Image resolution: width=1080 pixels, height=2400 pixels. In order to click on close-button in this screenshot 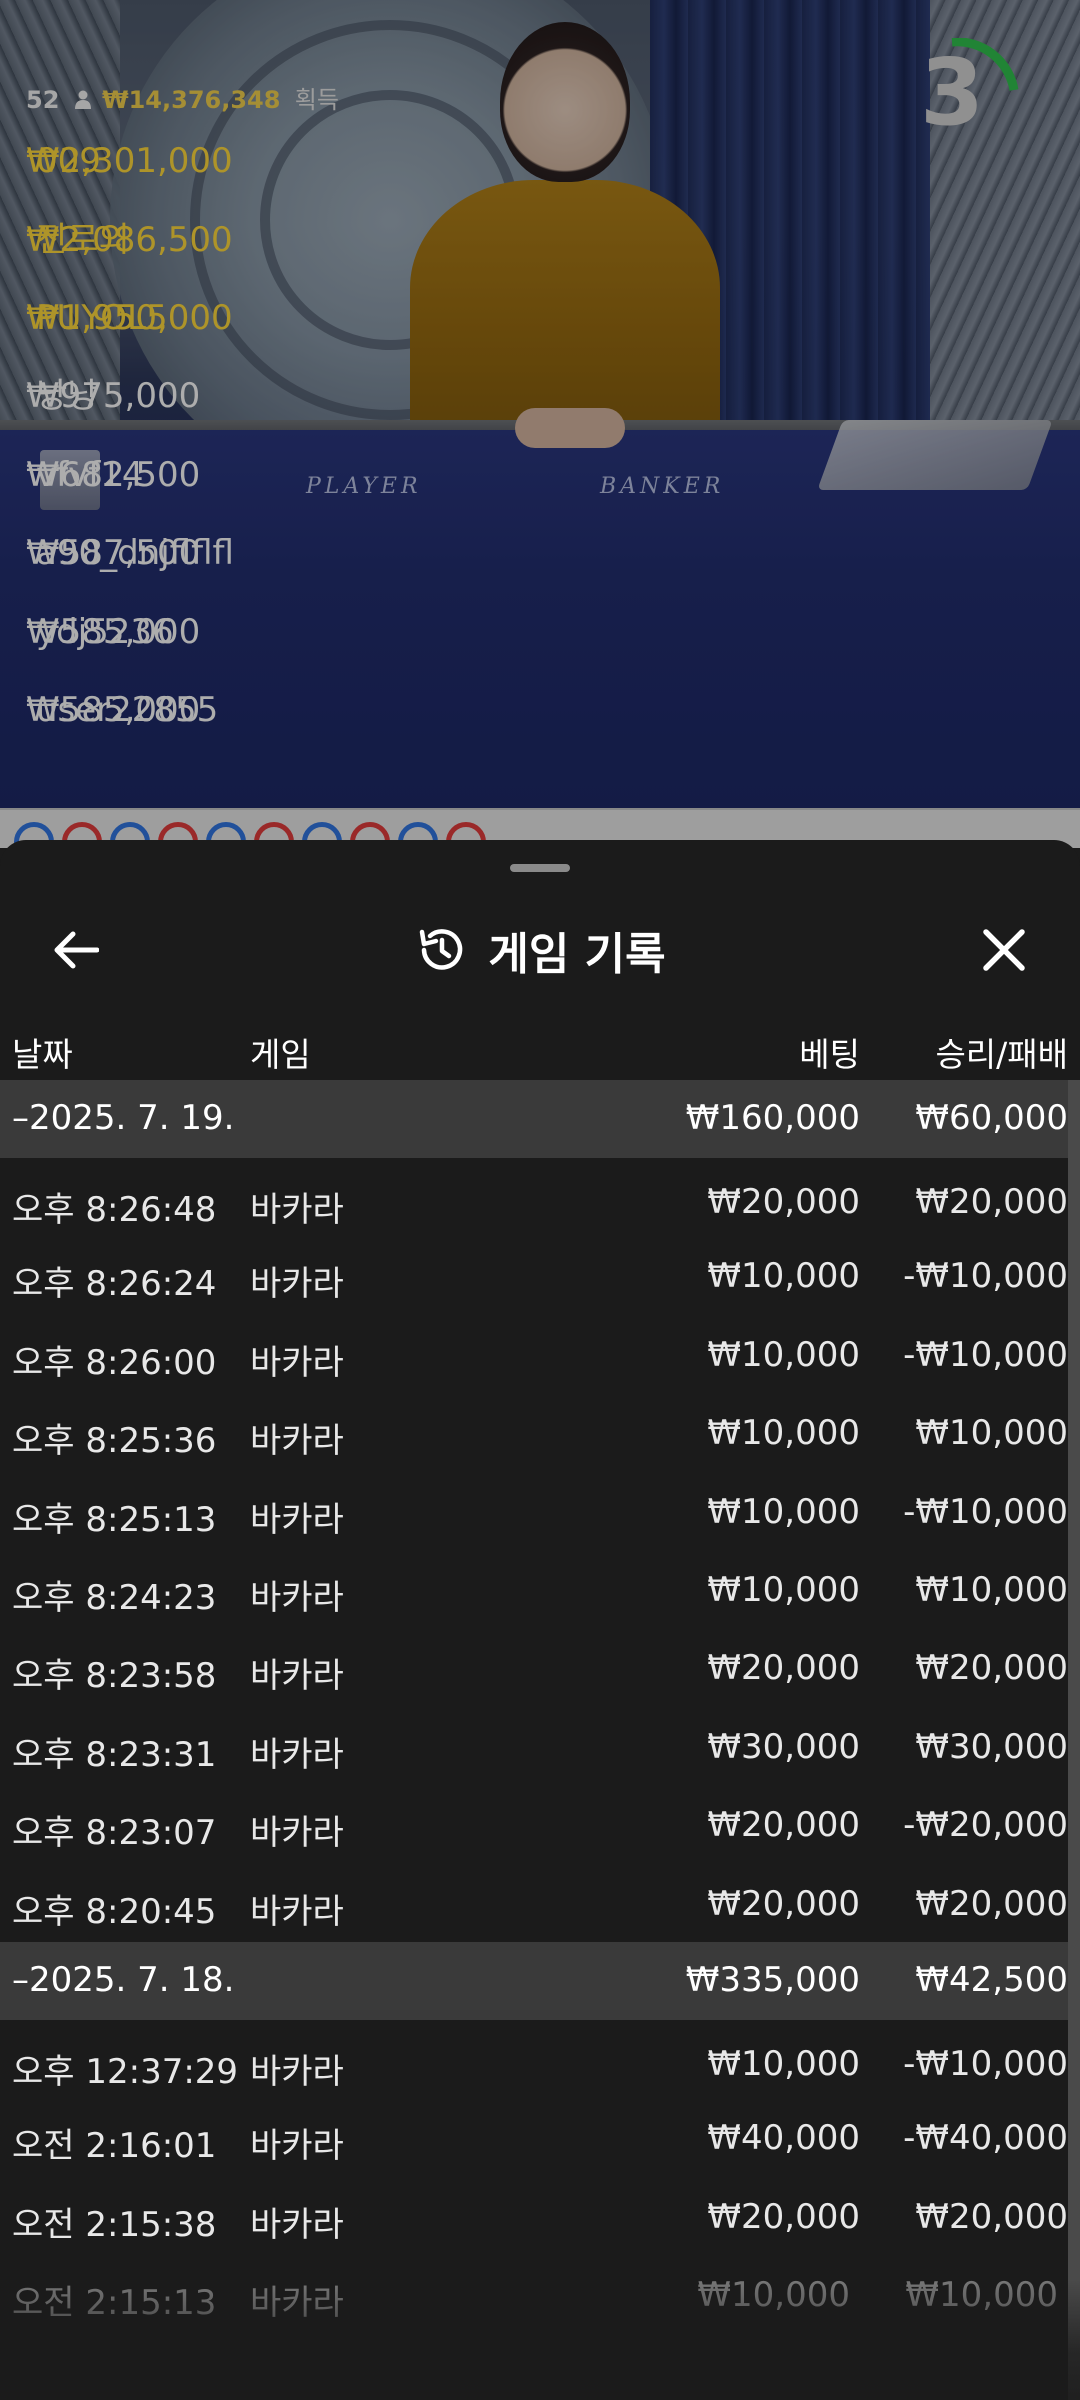, I will do `click(1004, 950)`.